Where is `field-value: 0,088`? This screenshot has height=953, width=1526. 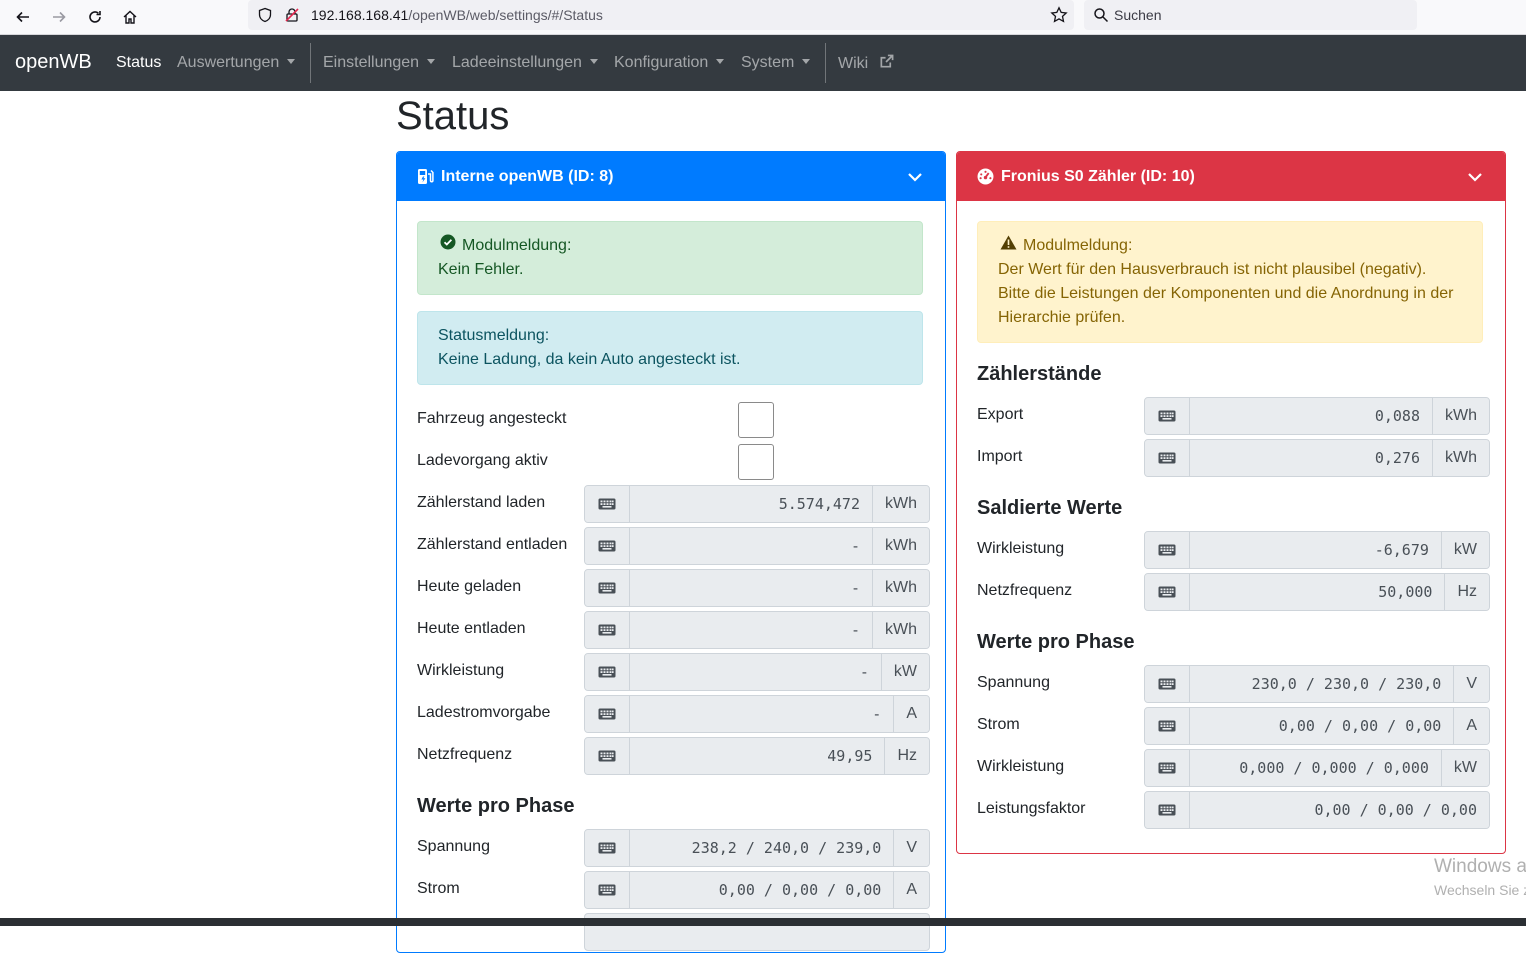 field-value: 0,088 is located at coordinates (1311, 416).